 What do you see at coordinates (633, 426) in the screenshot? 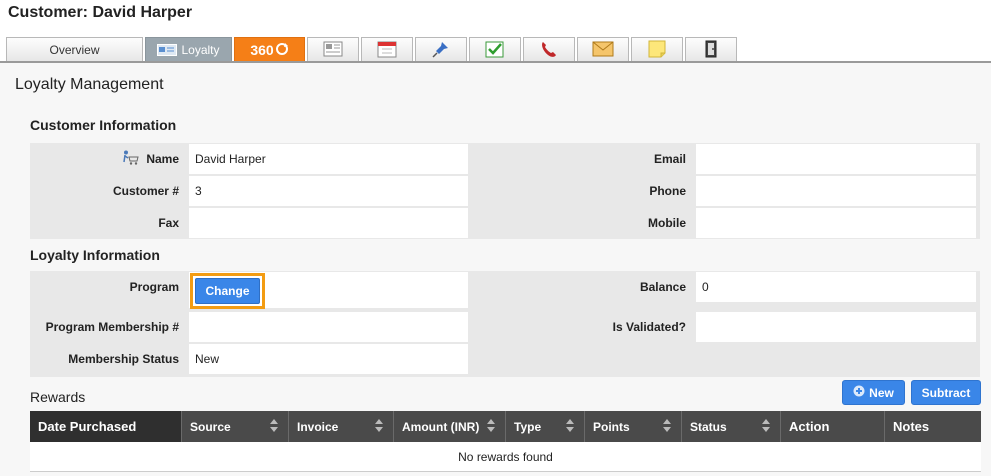
I see `col-points: Points` at bounding box center [633, 426].